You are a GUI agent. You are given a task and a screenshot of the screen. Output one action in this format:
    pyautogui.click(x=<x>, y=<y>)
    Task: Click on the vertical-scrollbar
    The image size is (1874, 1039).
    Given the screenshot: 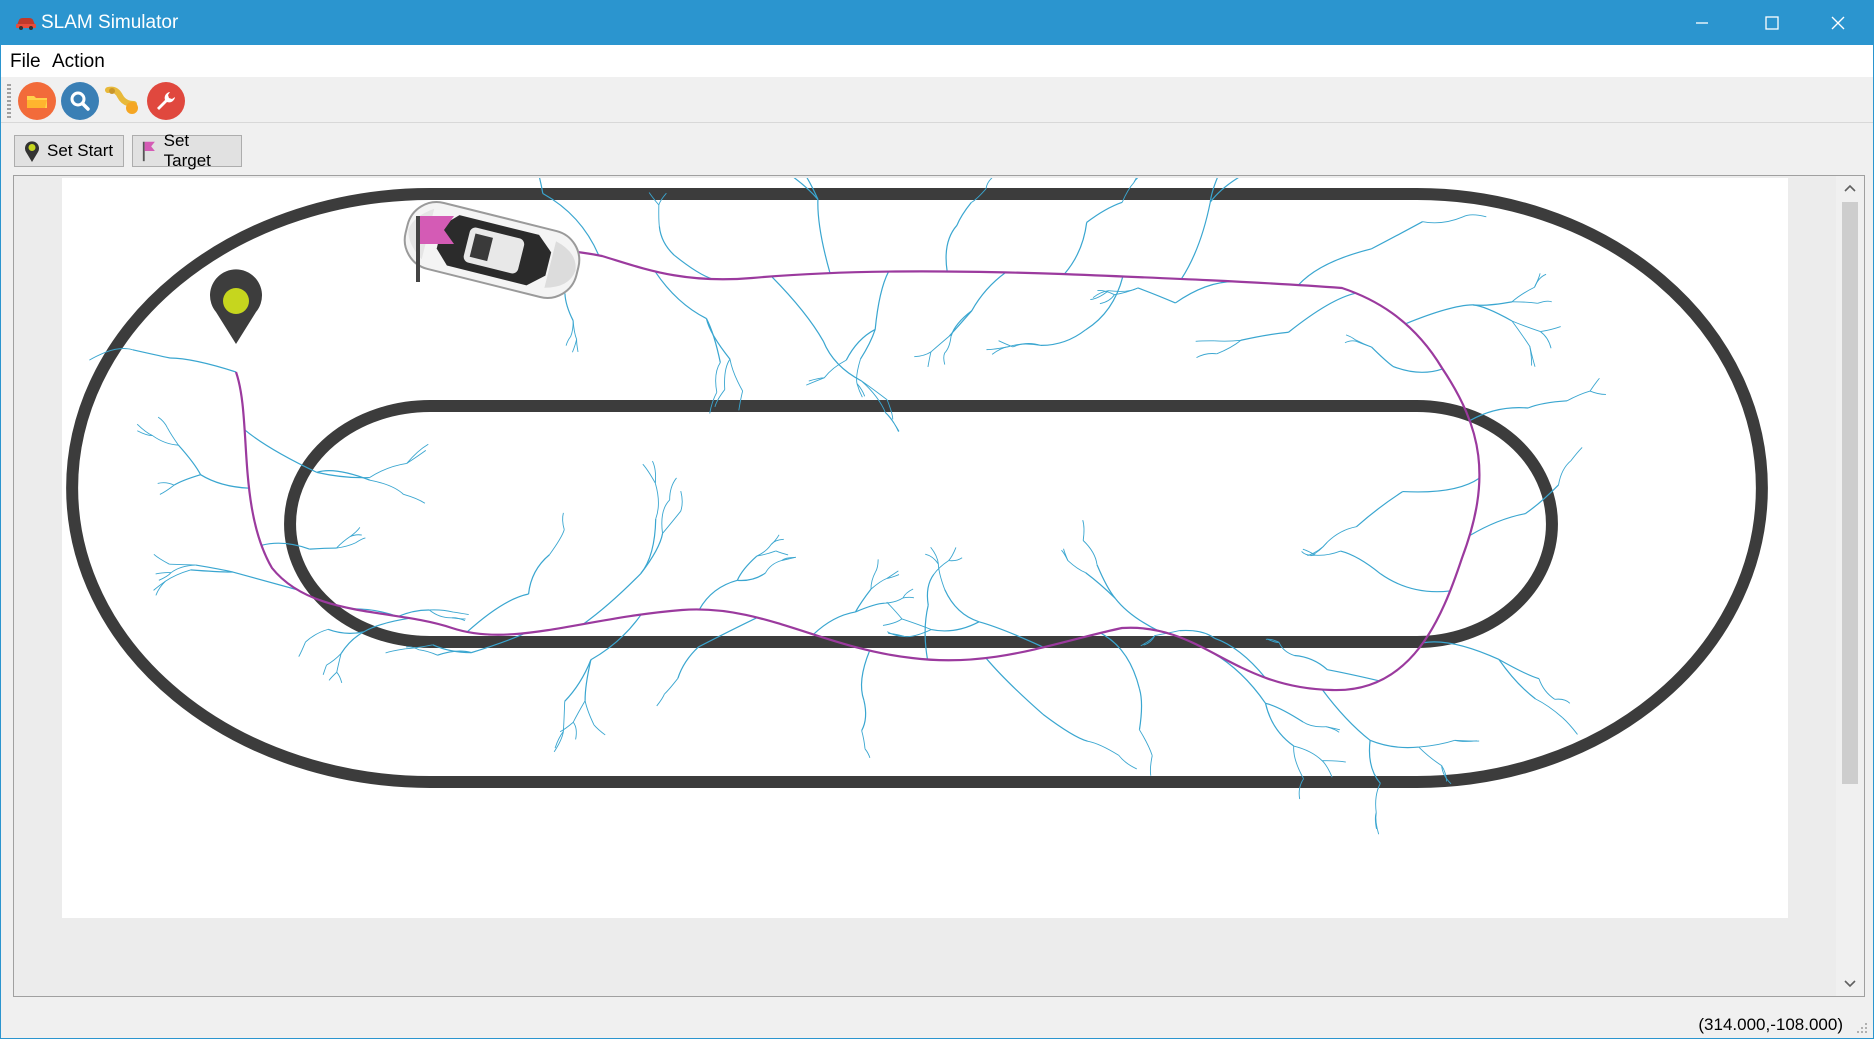 What is the action you would take?
    pyautogui.click(x=1850, y=586)
    